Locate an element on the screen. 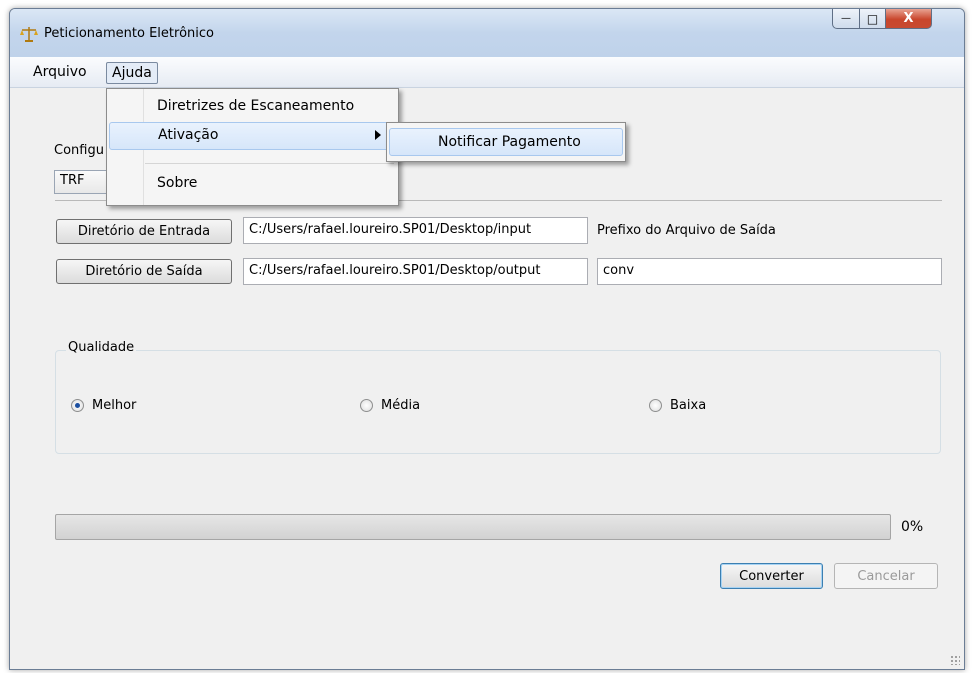  close-icon: X is located at coordinates (908, 18).